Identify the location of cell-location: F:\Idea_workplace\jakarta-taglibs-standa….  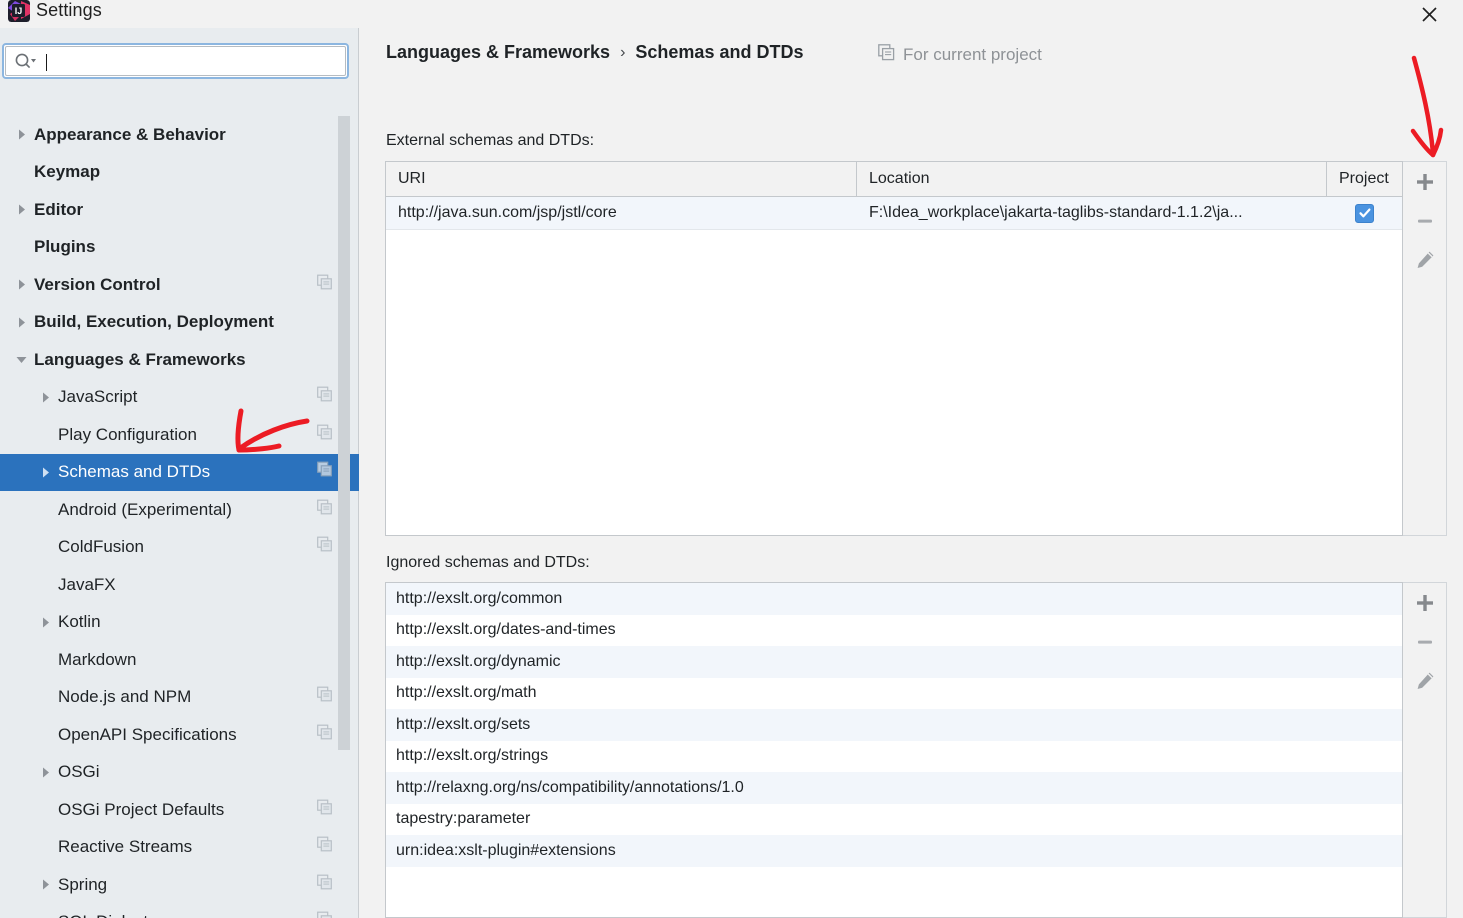
(1056, 212).